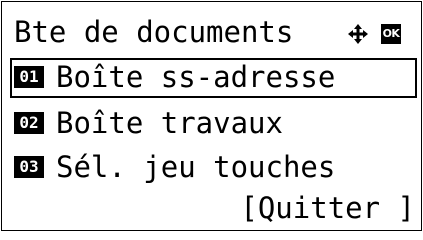 The height and width of the screenshot is (240, 423). Describe the element at coordinates (327, 208) in the screenshot. I see `quit-button: [Quitter ]` at that location.